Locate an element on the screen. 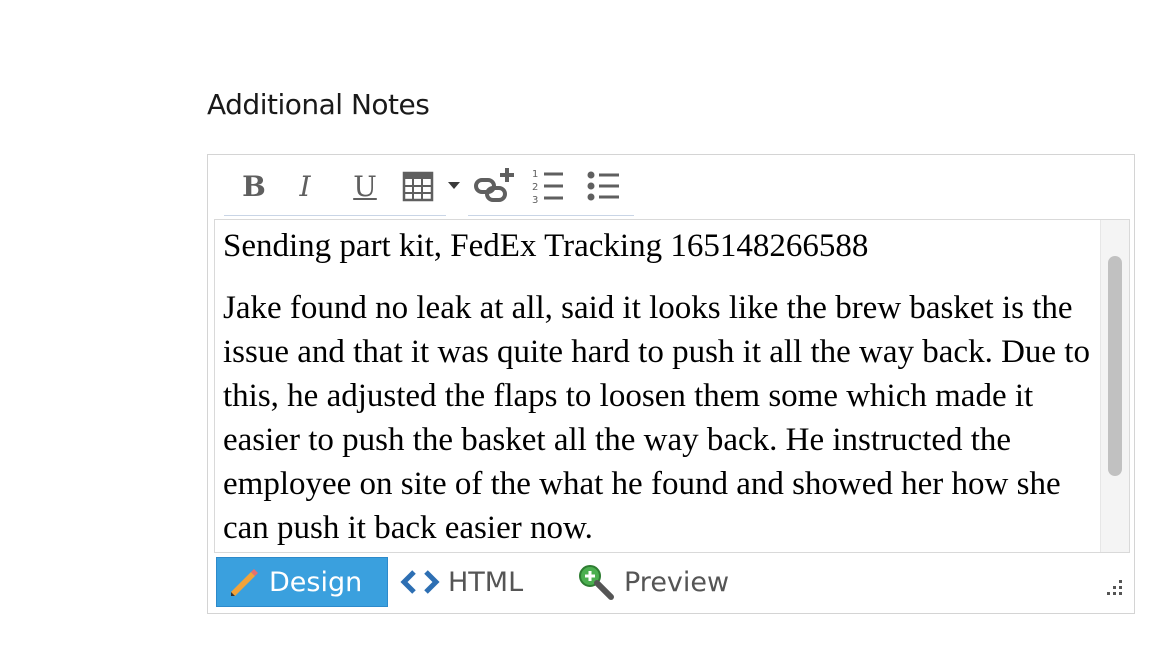 The height and width of the screenshot is (656, 1164). italic-button: I is located at coordinates (305, 186).